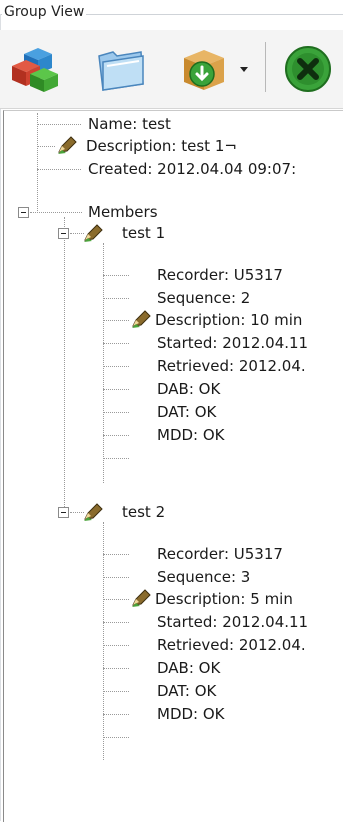 The width and height of the screenshot is (343, 822). I want to click on open-folder-button, so click(121, 69).